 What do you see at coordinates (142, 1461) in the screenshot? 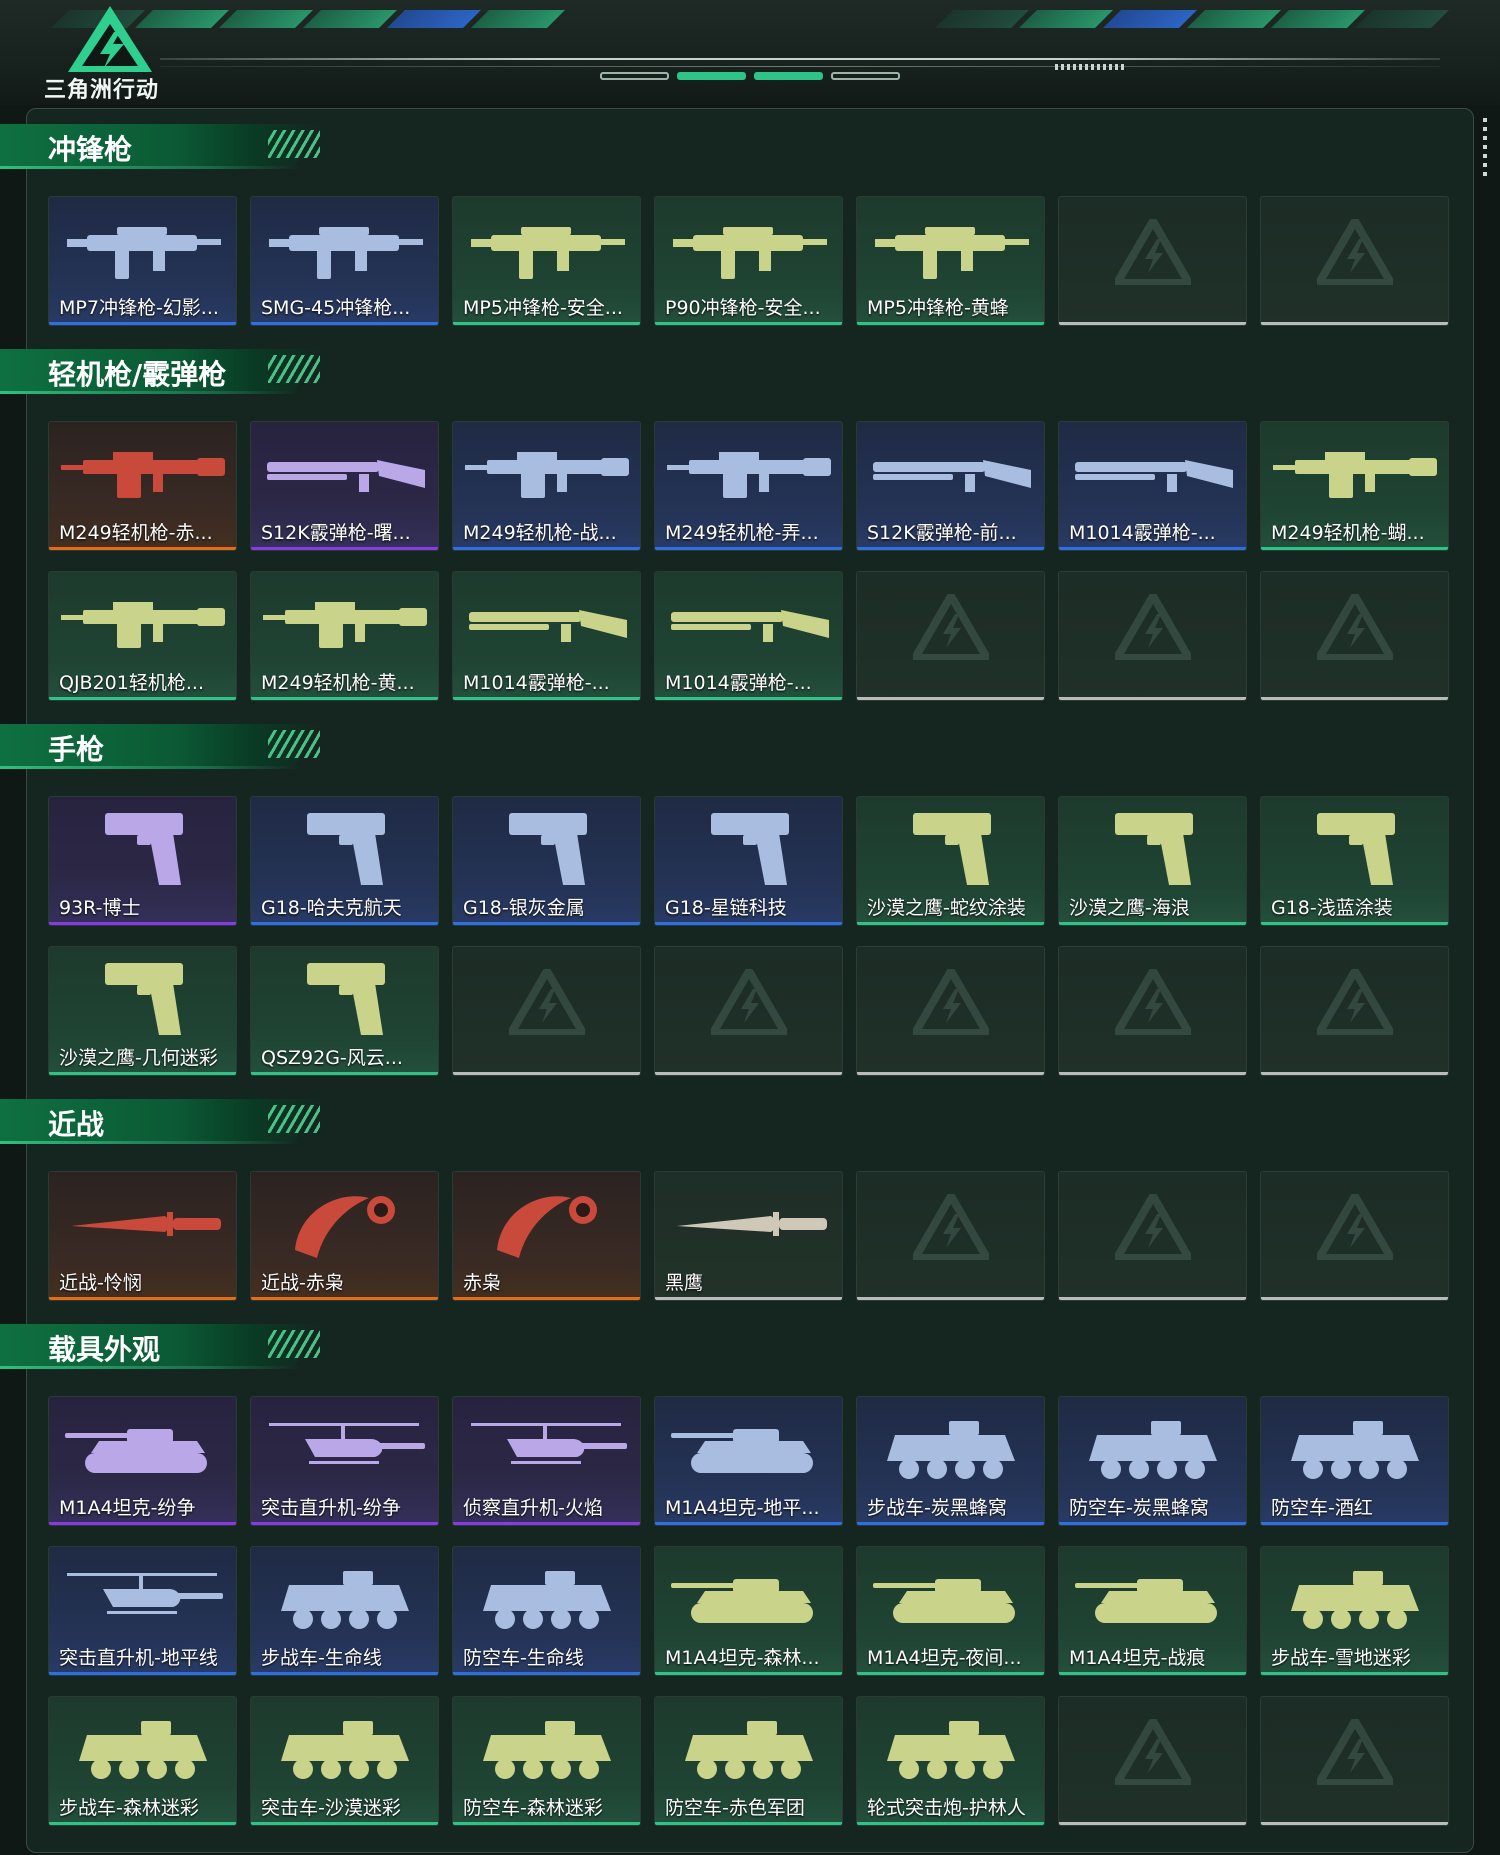
I see `item-card: M1A4坦克-纷争` at bounding box center [142, 1461].